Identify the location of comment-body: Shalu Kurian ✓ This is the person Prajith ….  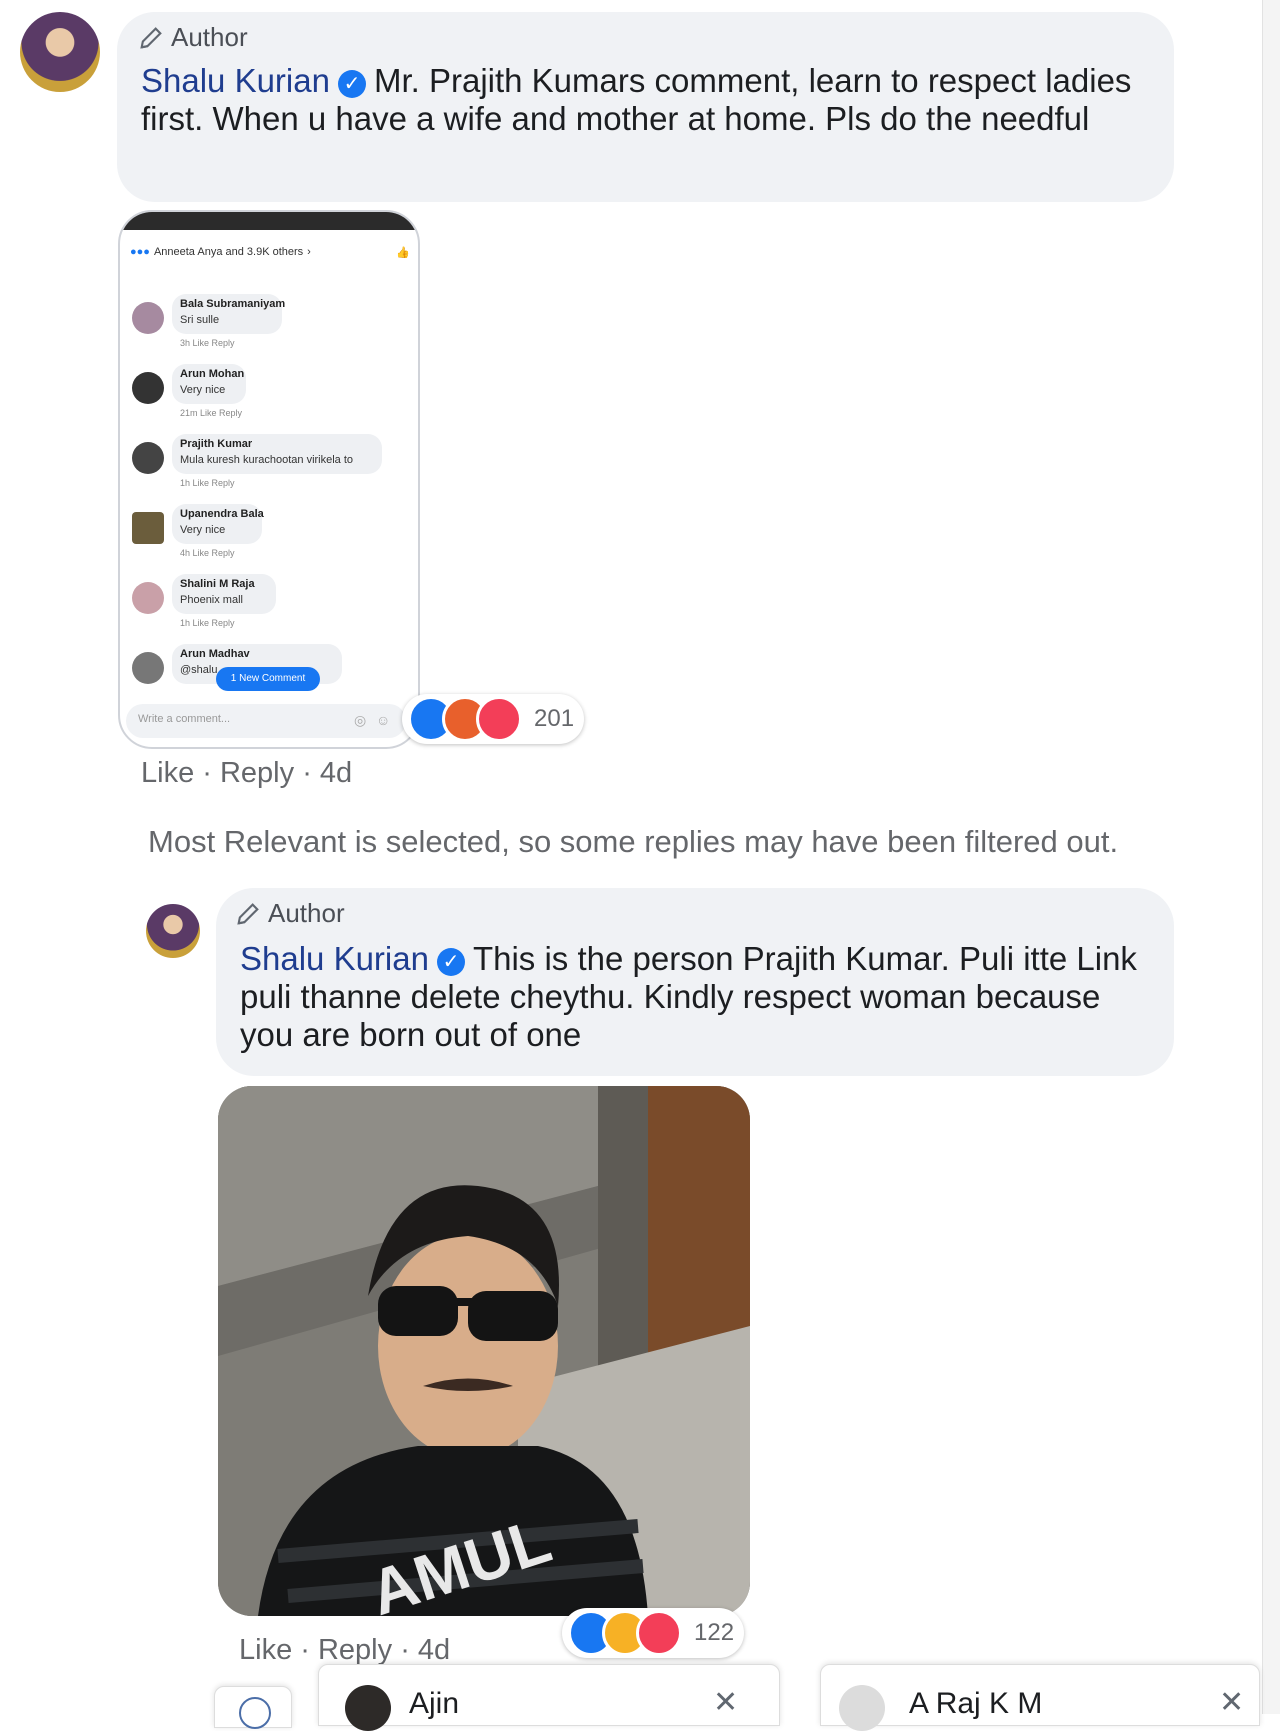
(690, 997).